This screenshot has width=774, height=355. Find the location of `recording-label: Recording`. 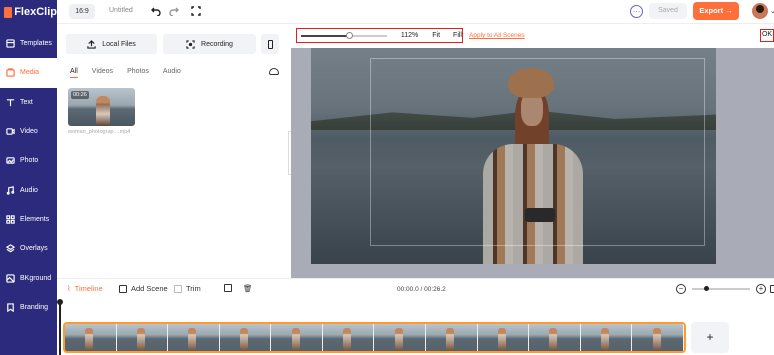

recording-label: Recording is located at coordinates (217, 44).